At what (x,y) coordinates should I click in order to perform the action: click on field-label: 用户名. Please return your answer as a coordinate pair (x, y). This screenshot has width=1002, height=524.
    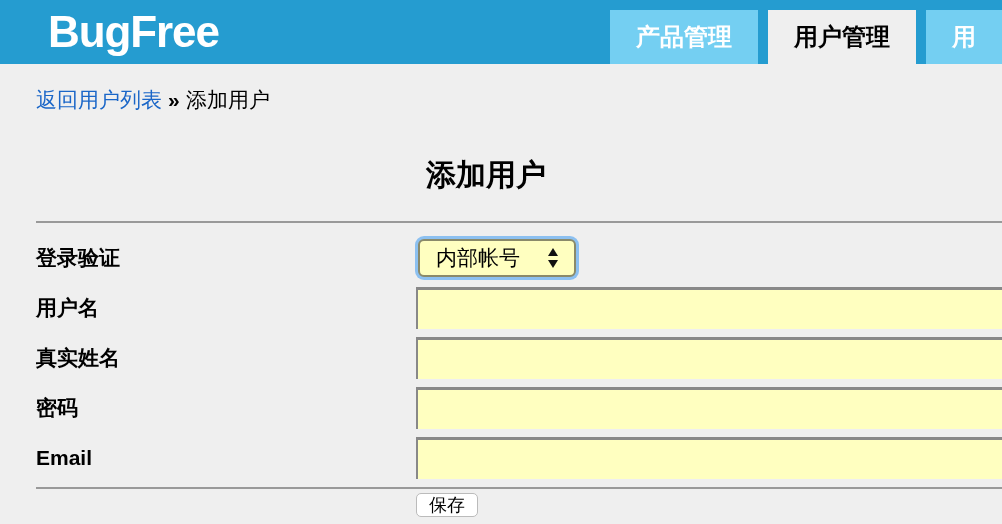
    Looking at the image, I should click on (68, 307).